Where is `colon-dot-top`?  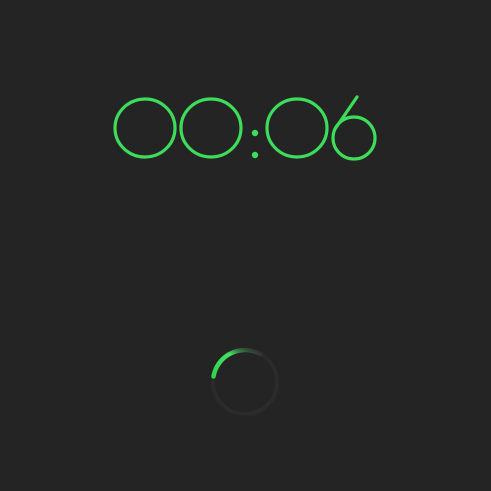
colon-dot-top is located at coordinates (255, 133).